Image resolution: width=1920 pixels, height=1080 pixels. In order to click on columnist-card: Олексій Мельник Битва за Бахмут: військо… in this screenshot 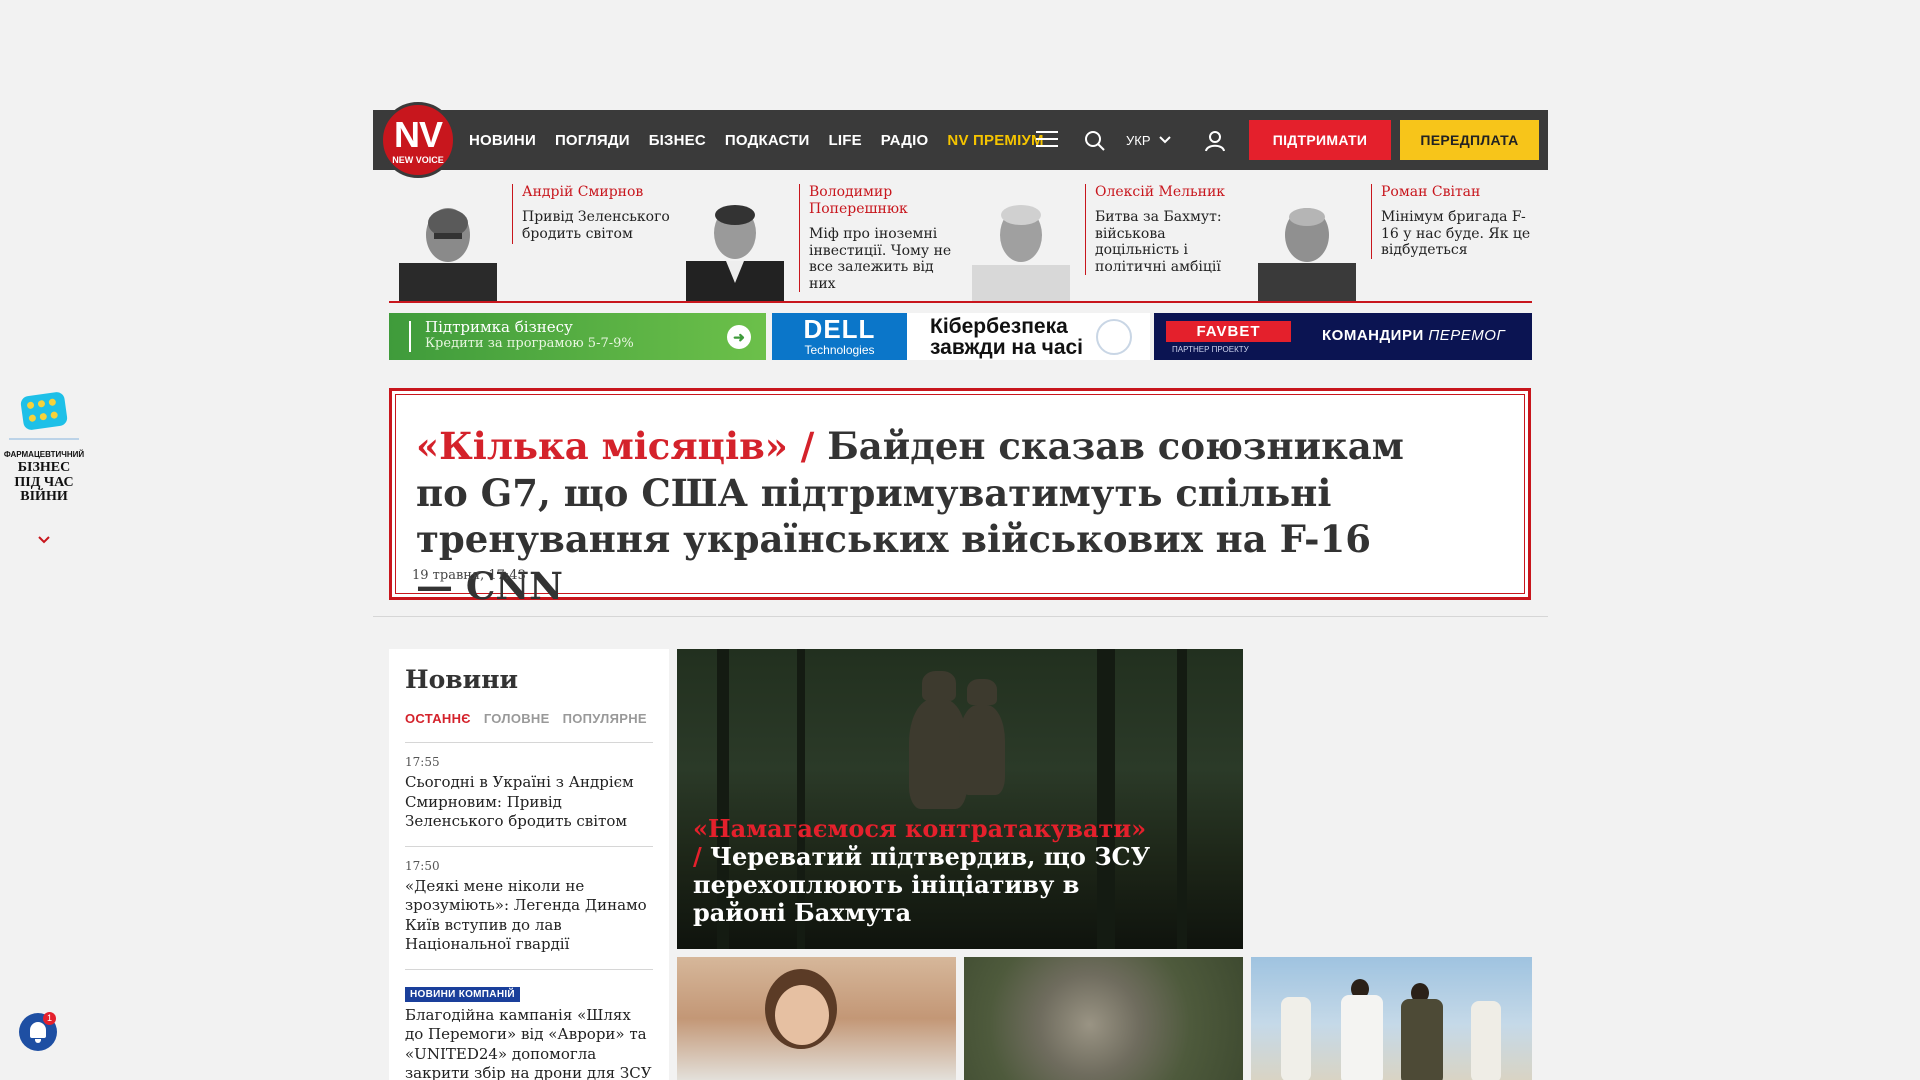, I will do `click(1105, 240)`.